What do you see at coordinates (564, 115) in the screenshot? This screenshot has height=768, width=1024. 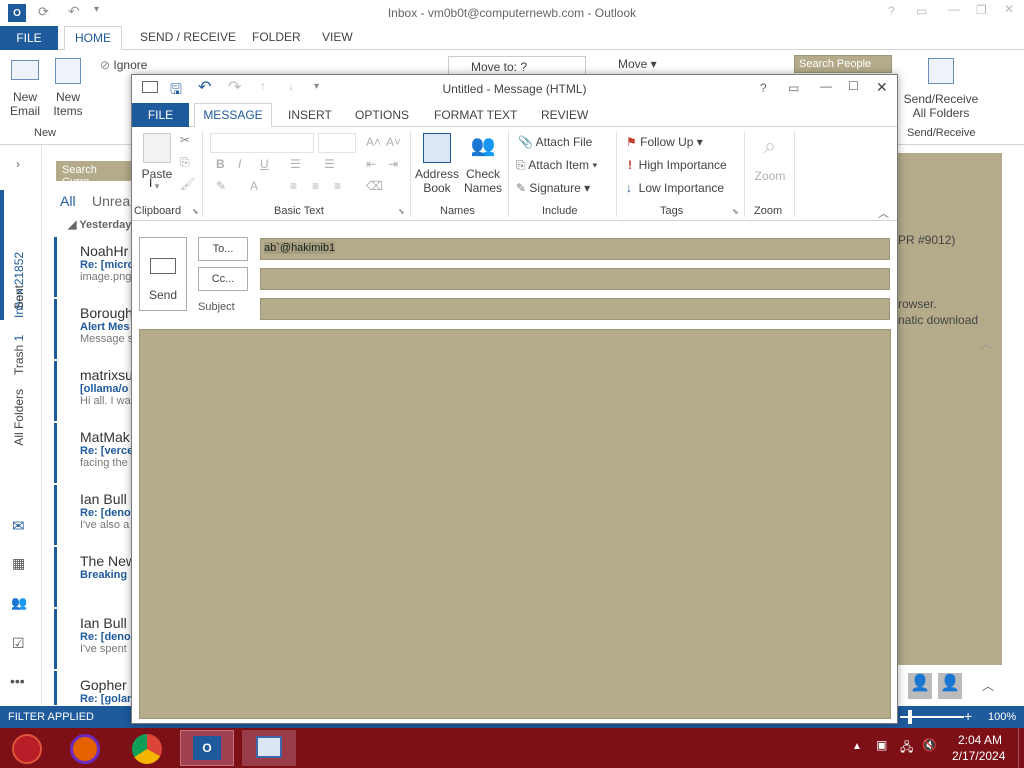 I see `tab-review: REVIEW` at bounding box center [564, 115].